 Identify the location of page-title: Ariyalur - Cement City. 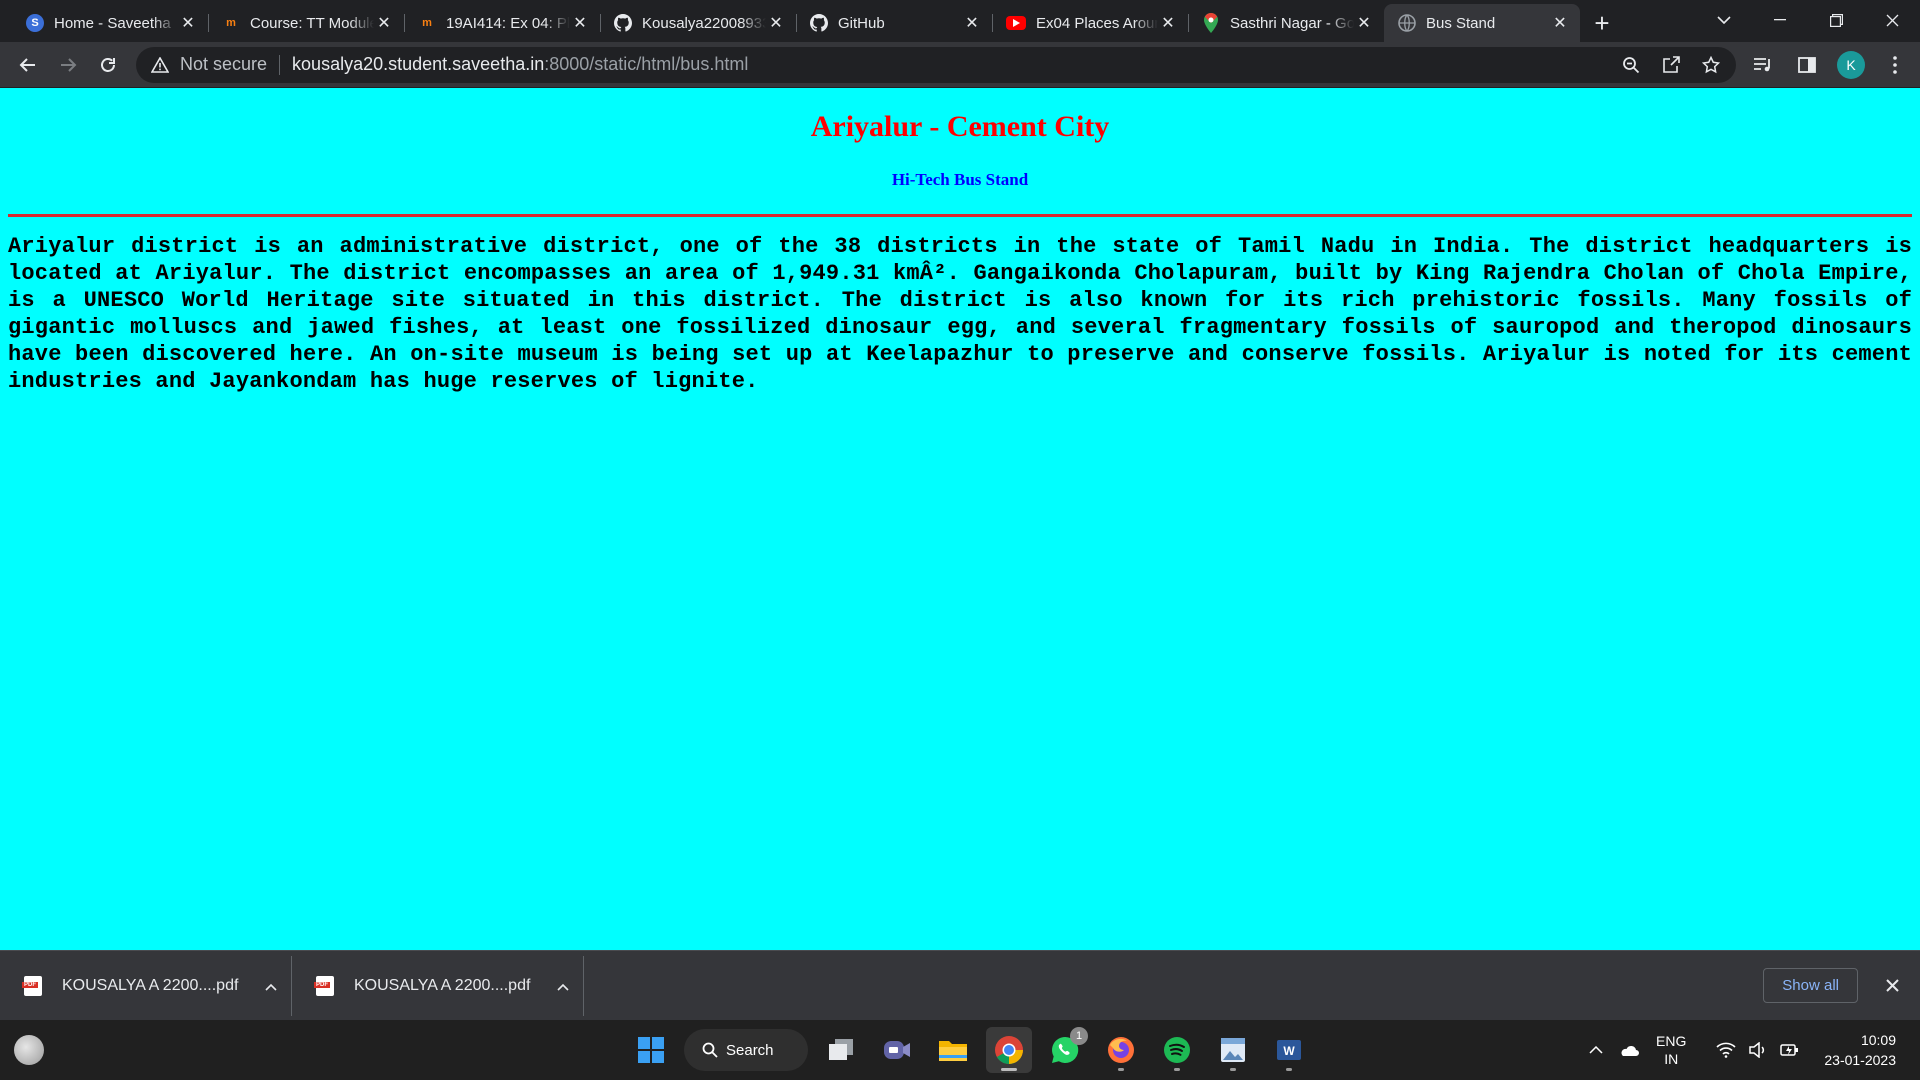
(960, 126).